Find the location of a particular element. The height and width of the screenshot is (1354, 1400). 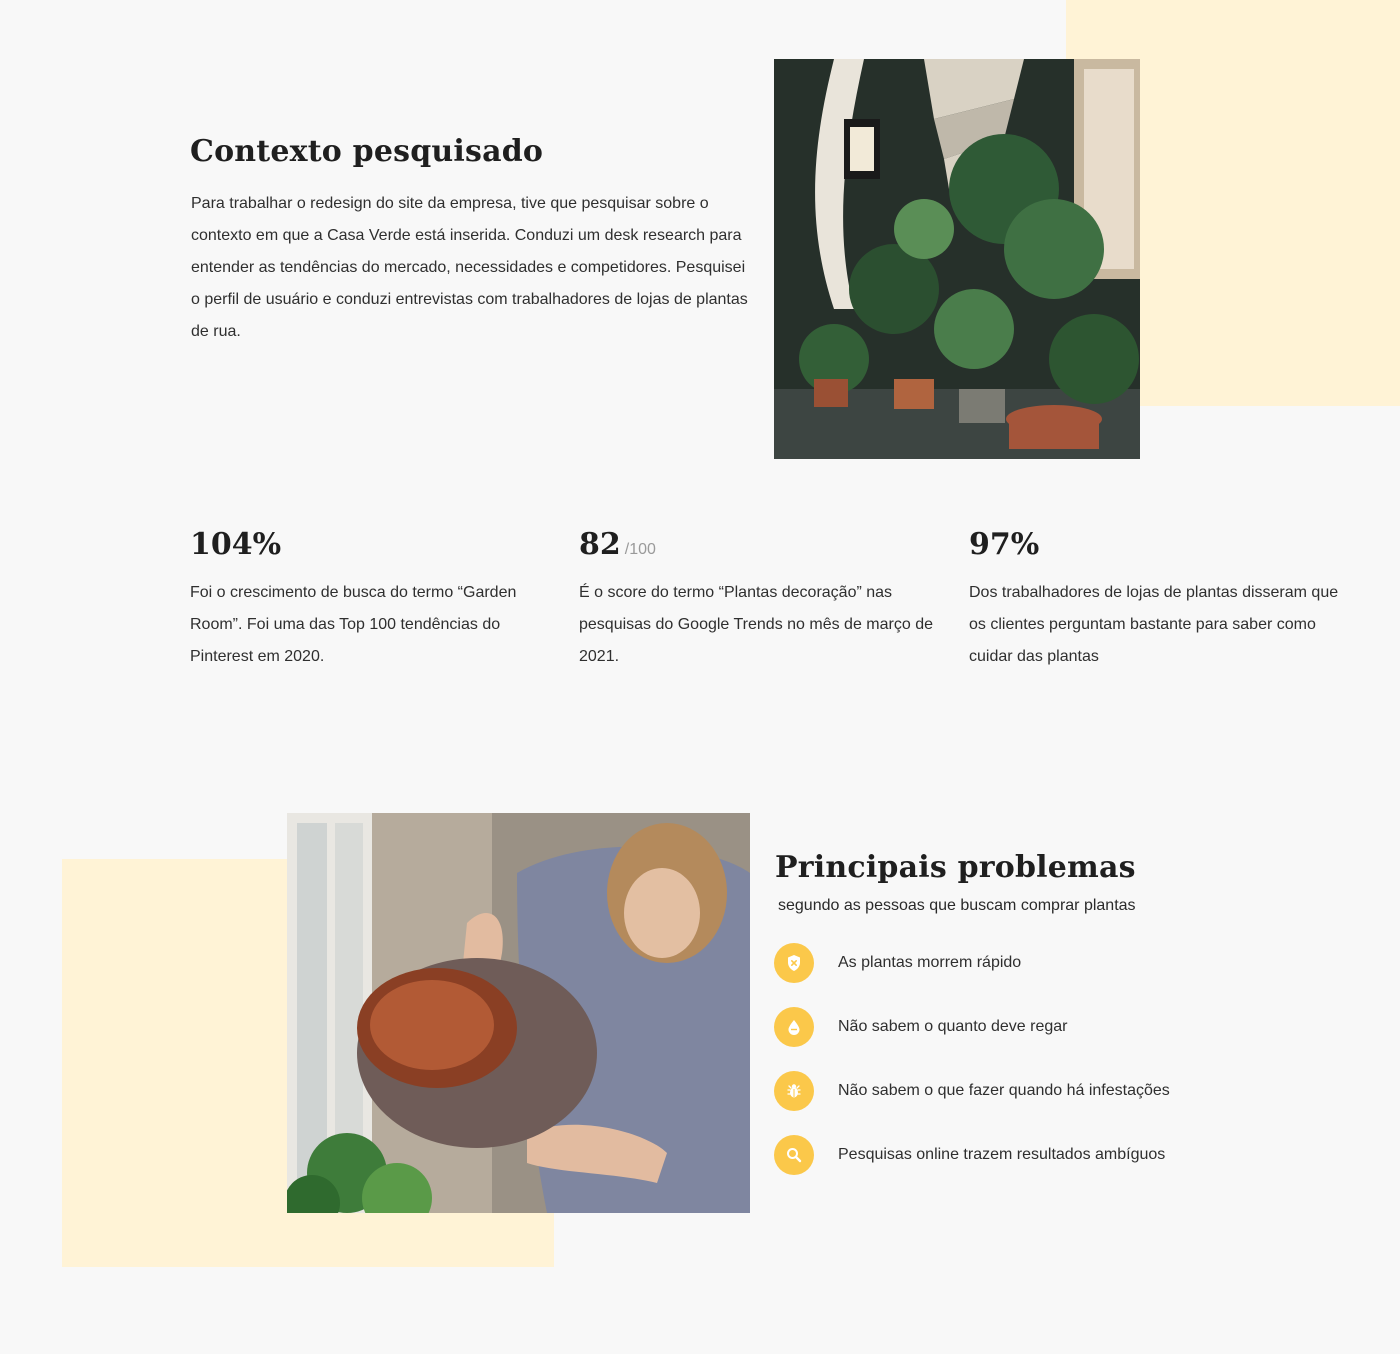

list-item: Não sabem o quanto deve regar is located at coordinates (972, 1027).